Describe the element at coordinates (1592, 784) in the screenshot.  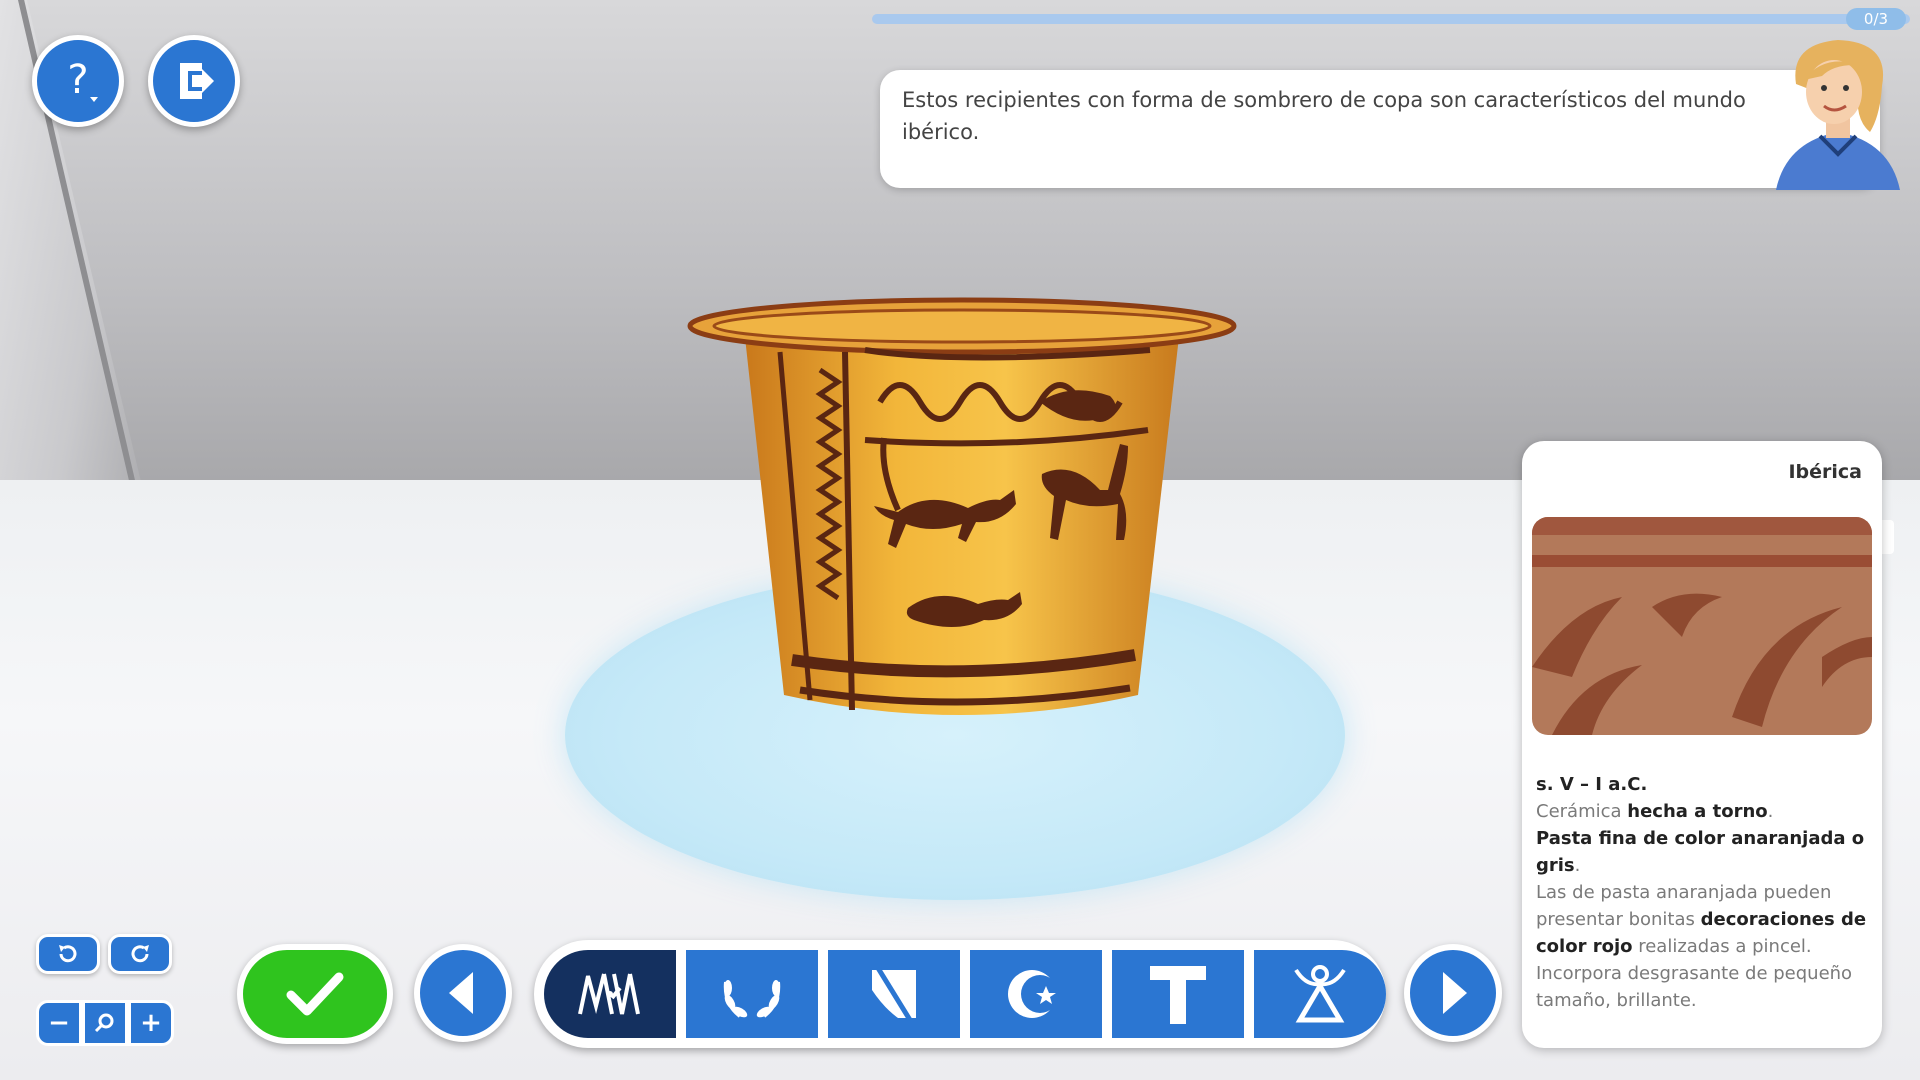
I see `info-date: s. V – I a.C.` at that location.